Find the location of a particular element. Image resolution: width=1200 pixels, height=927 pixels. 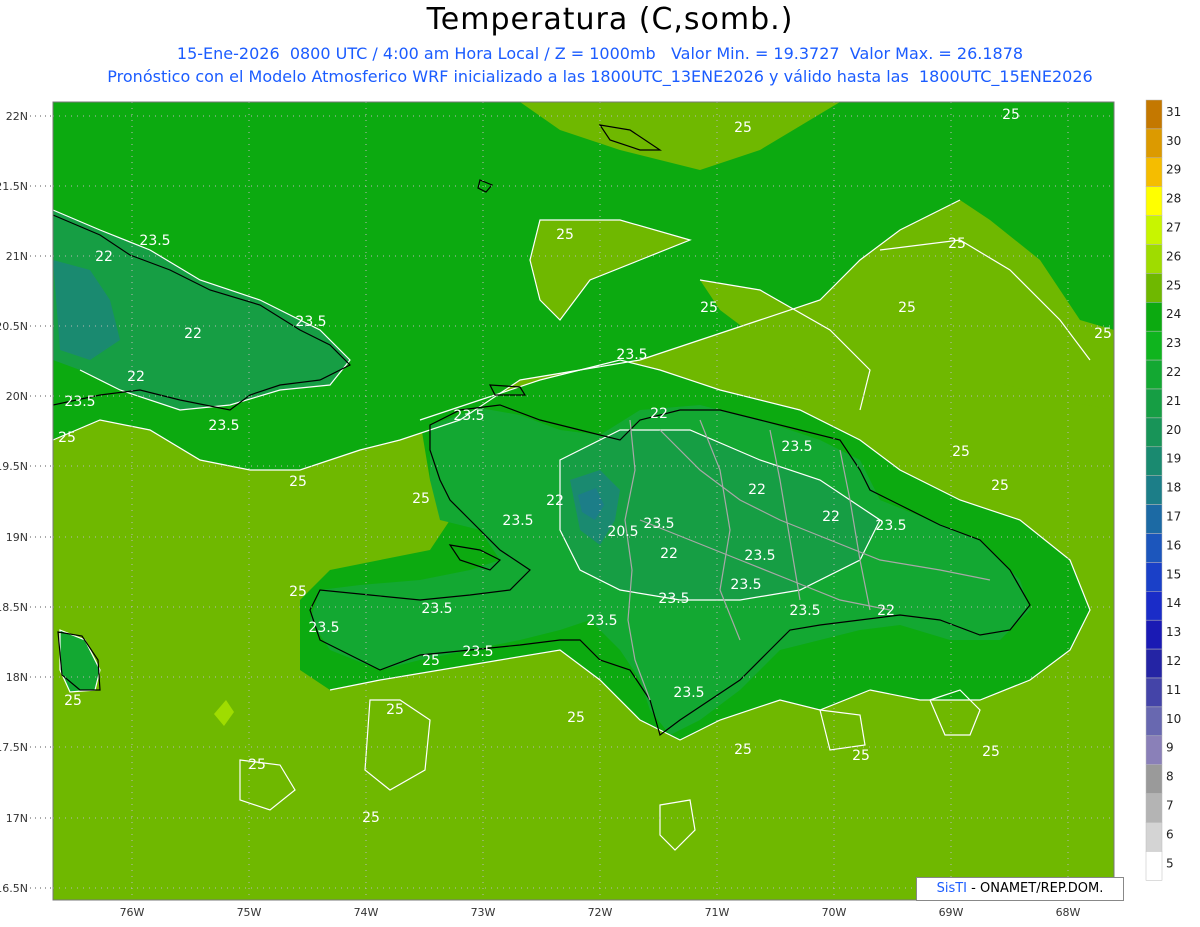

legend-label: 6 is located at coordinates (1170, 834).